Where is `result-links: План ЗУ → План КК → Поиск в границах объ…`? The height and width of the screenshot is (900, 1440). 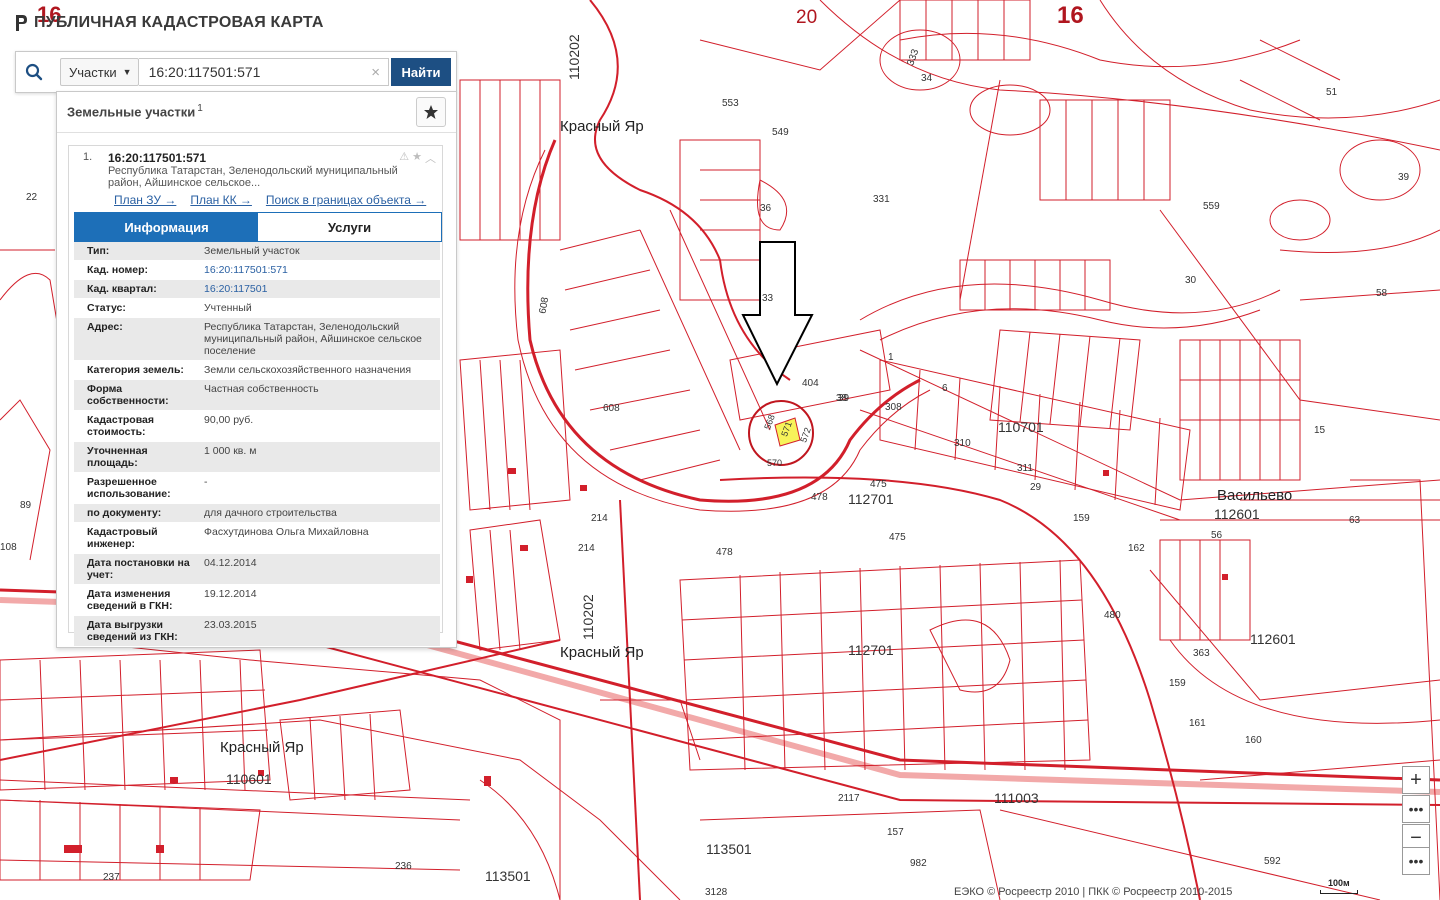
result-links: План ЗУ → План КК → Поиск в границах объ… is located at coordinates (270, 200).